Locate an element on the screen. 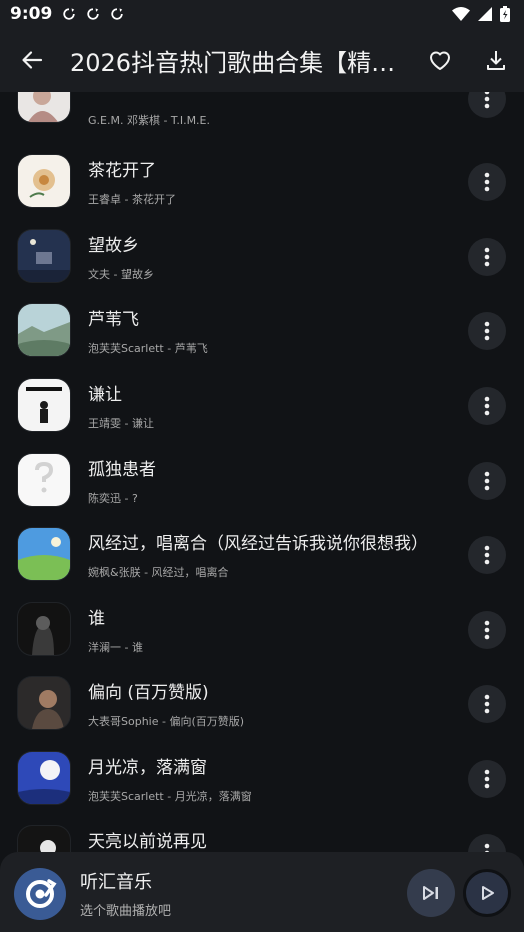  song-subtitle: 婉枫&张朕 - 风经过，唱离合 is located at coordinates (158, 572).